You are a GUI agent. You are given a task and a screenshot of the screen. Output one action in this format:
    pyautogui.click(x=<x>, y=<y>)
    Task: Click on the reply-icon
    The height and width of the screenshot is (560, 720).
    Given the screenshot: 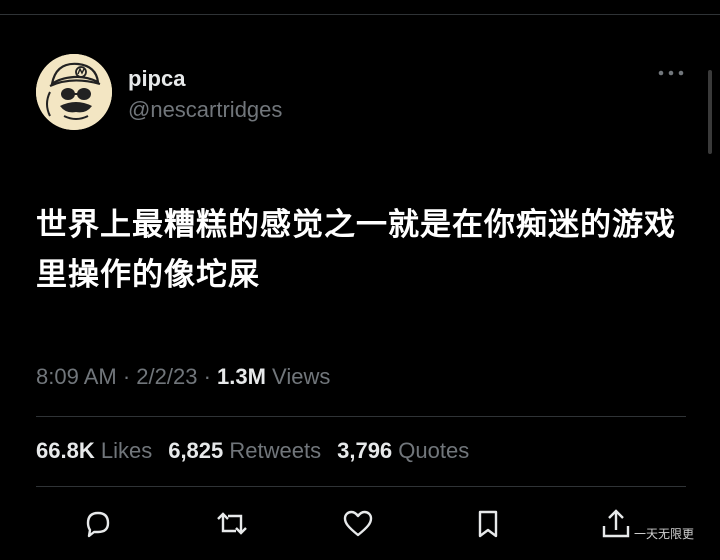 What is the action you would take?
    pyautogui.click(x=98, y=524)
    